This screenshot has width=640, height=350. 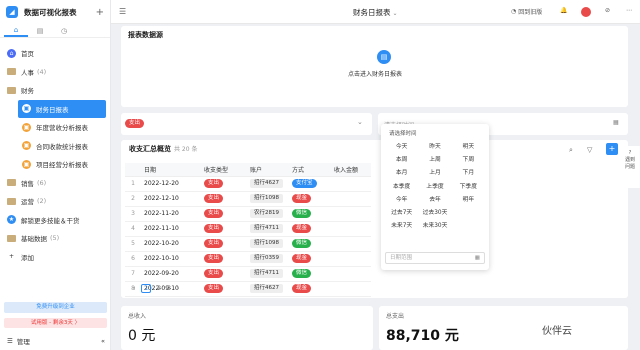 What do you see at coordinates (401, 160) in the screenshot?
I see `date-preset-3: 本周` at bounding box center [401, 160].